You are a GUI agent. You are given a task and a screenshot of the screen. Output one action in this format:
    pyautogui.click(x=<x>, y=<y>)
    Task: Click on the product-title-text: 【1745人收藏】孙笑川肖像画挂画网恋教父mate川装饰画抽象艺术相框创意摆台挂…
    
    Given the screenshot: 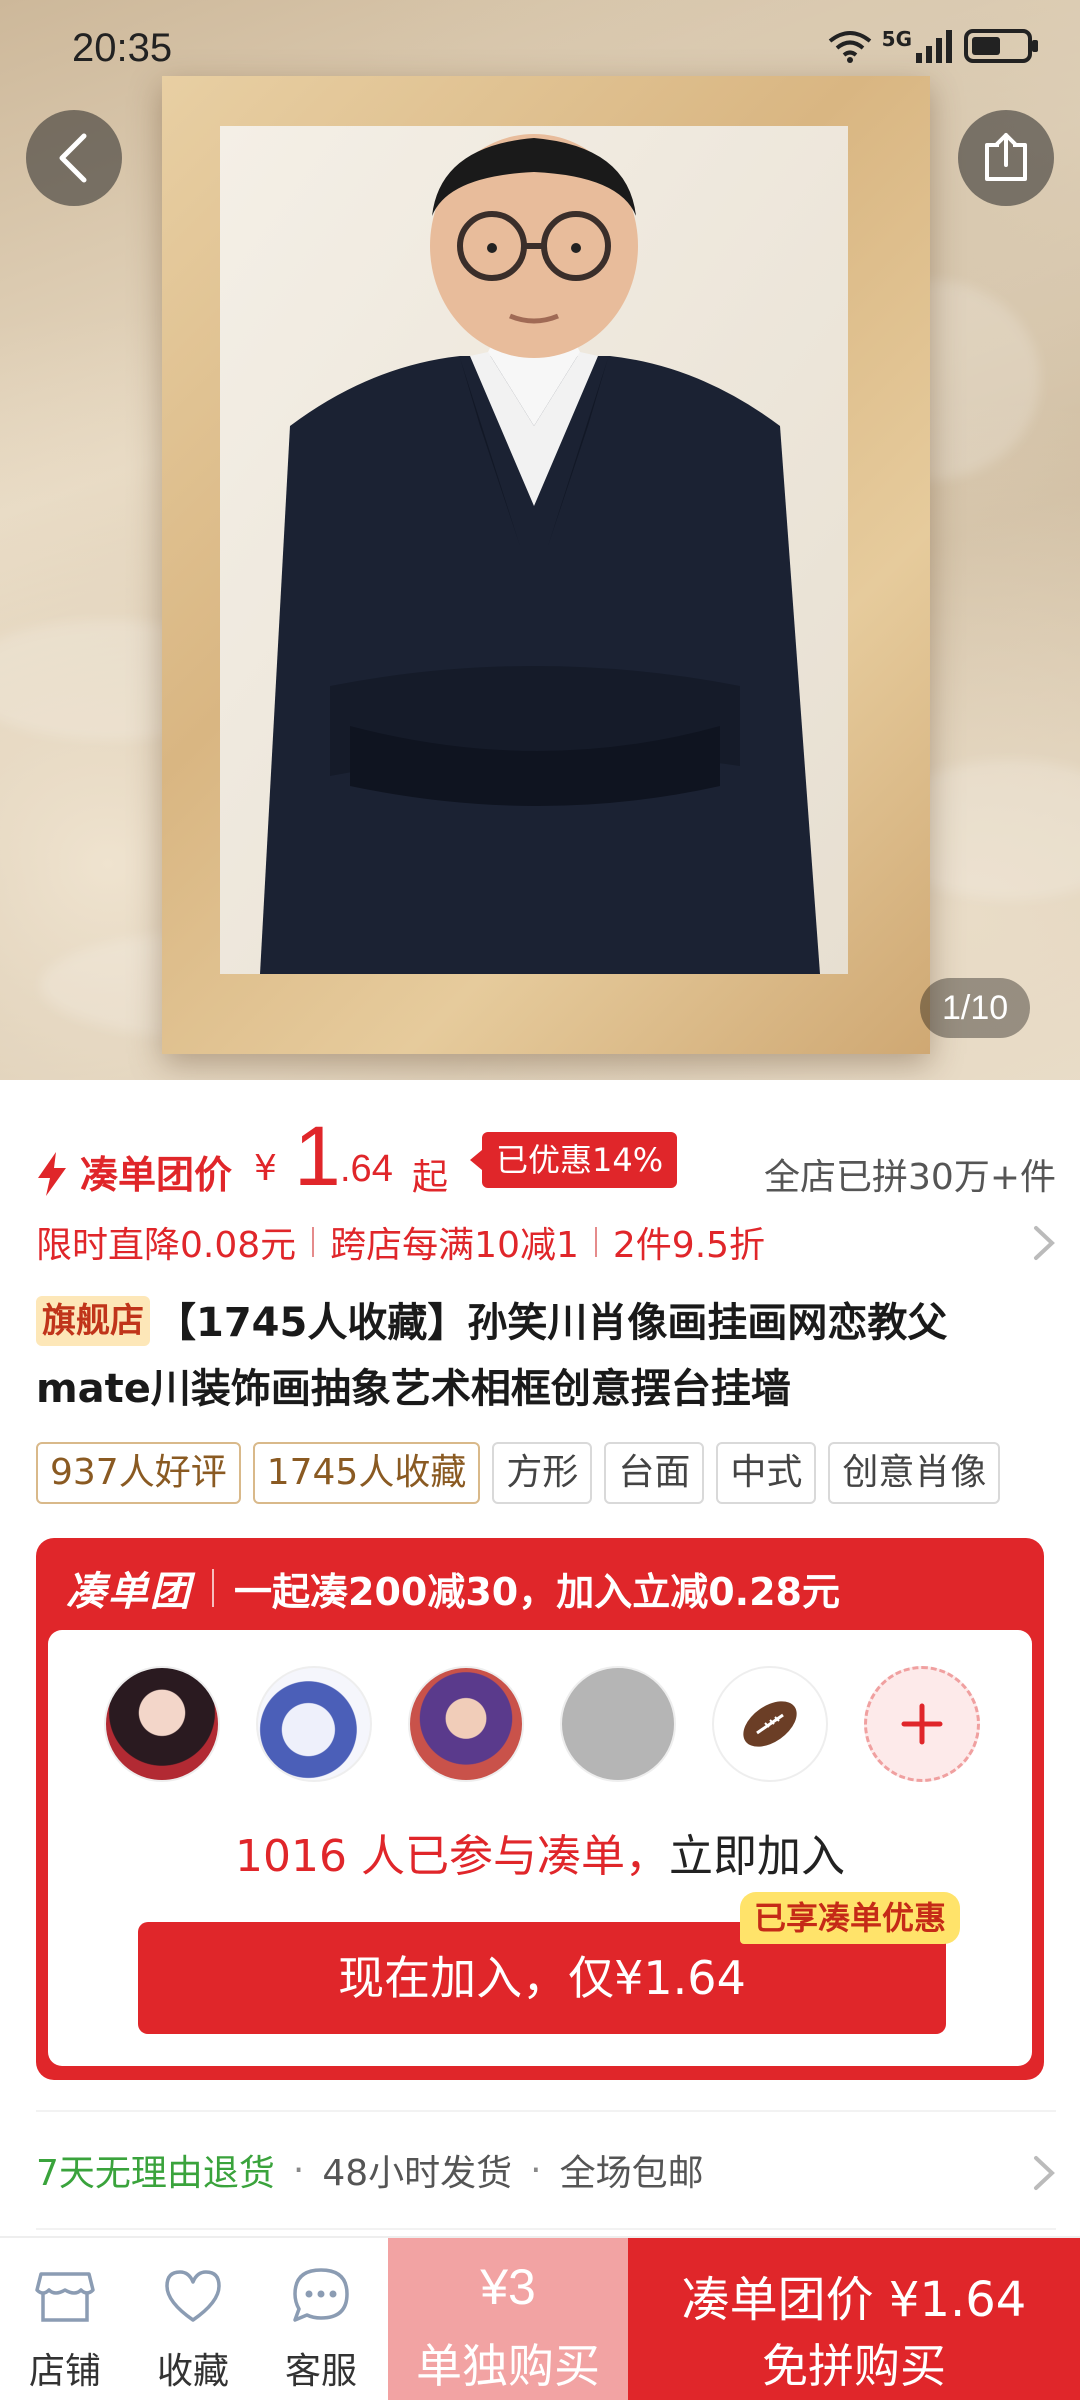 What is the action you would take?
    pyautogui.click(x=492, y=1356)
    